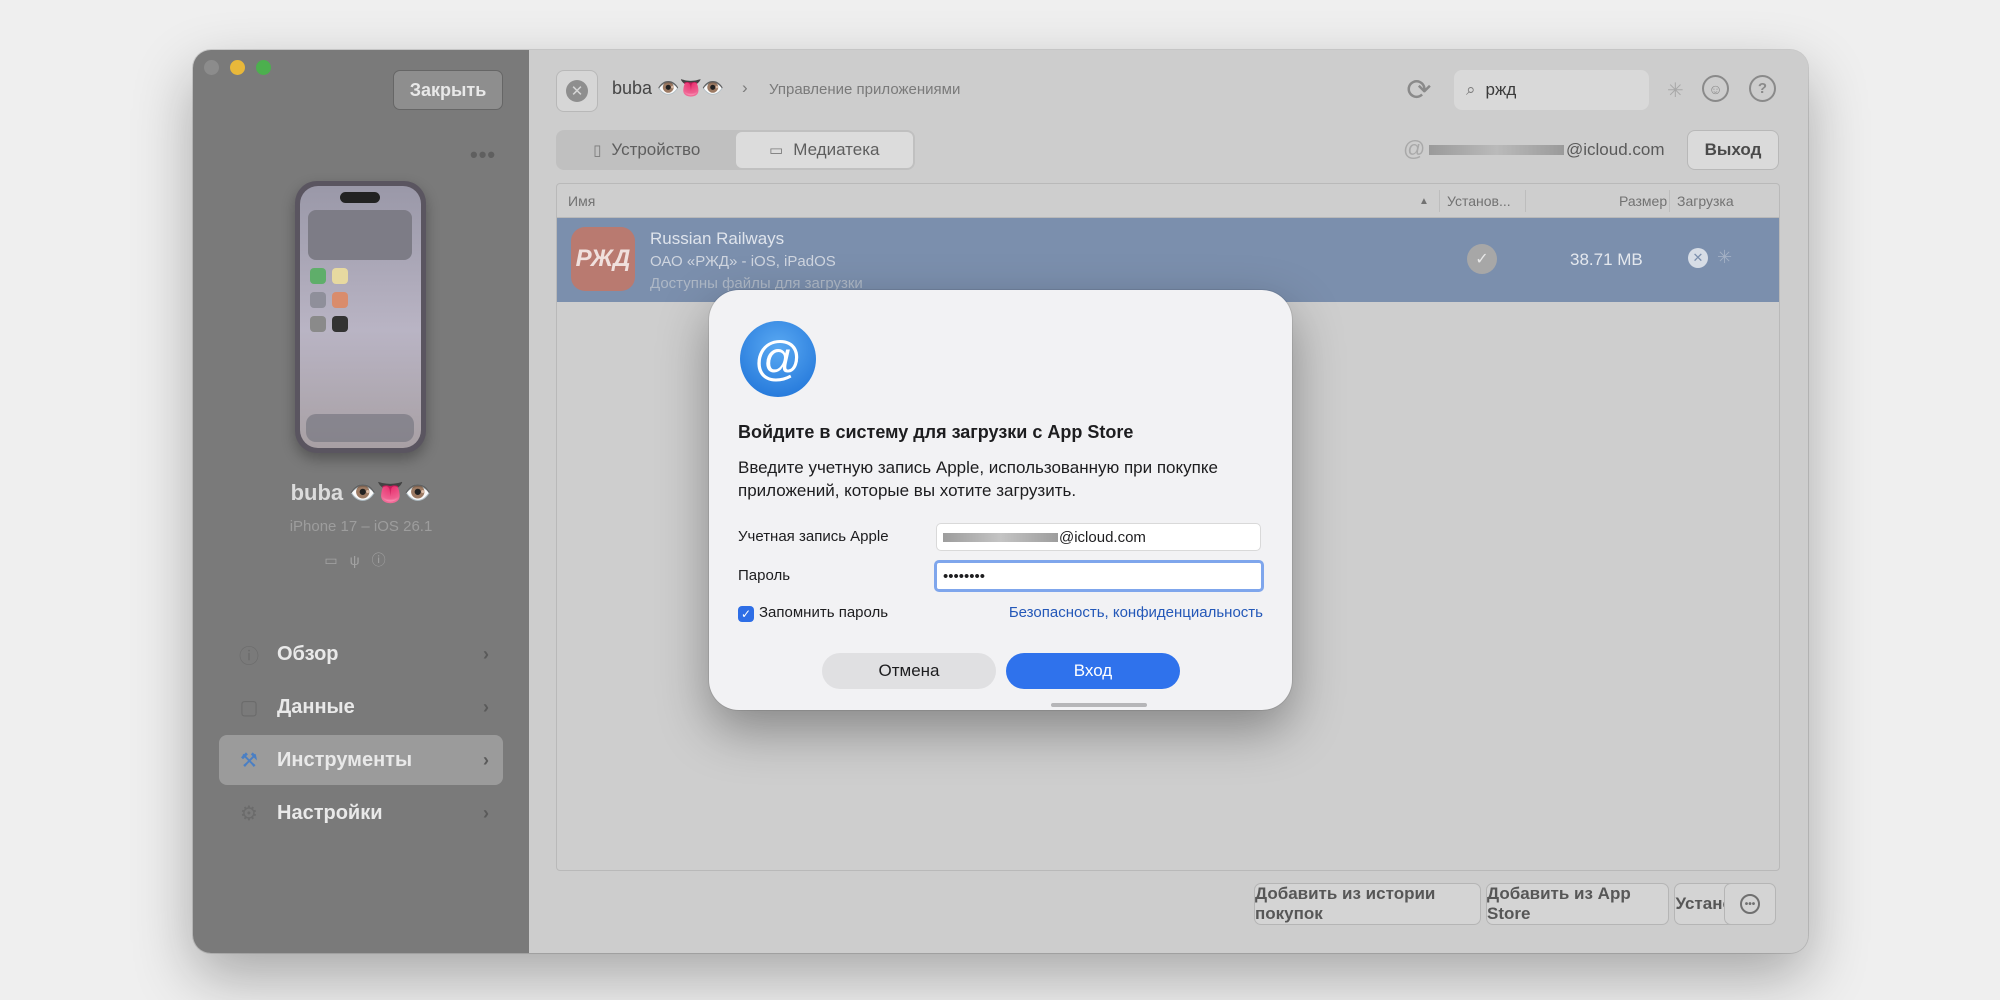  What do you see at coordinates (211, 67) in the screenshot?
I see `window-close-button` at bounding box center [211, 67].